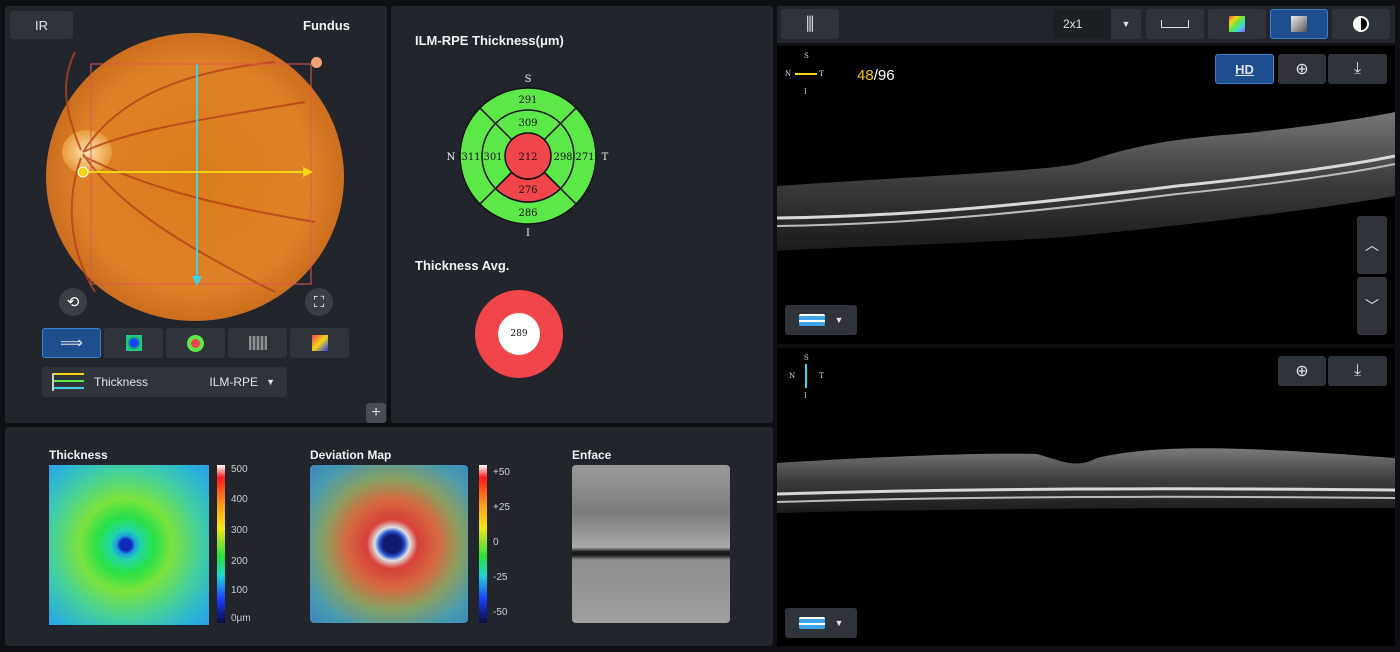 The image size is (1400, 652). I want to click on thickness-avg-center: 289, so click(519, 334).